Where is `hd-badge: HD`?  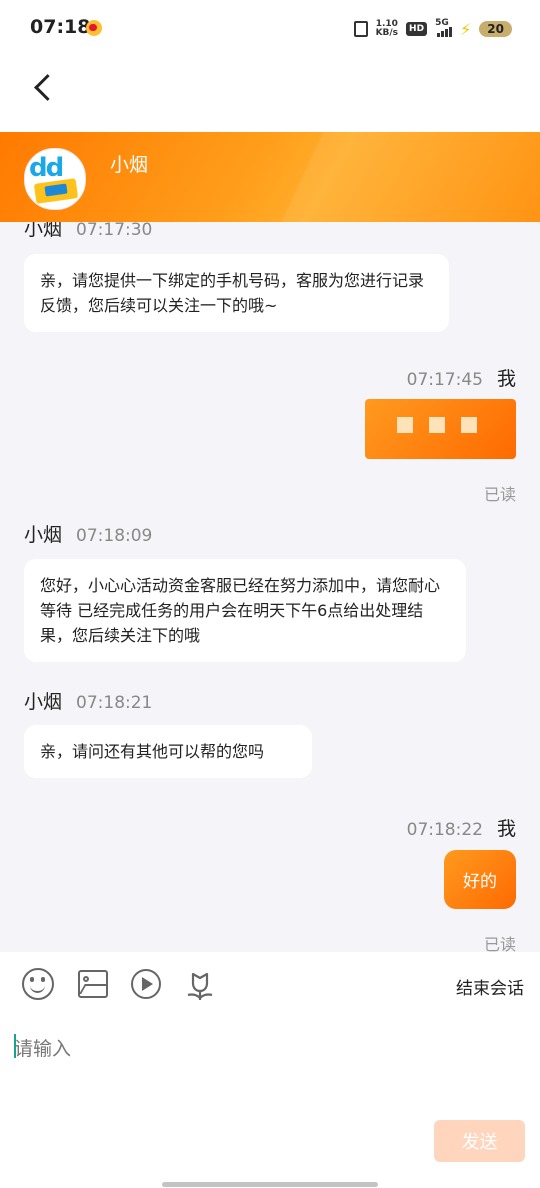
hd-badge: HD is located at coordinates (417, 29).